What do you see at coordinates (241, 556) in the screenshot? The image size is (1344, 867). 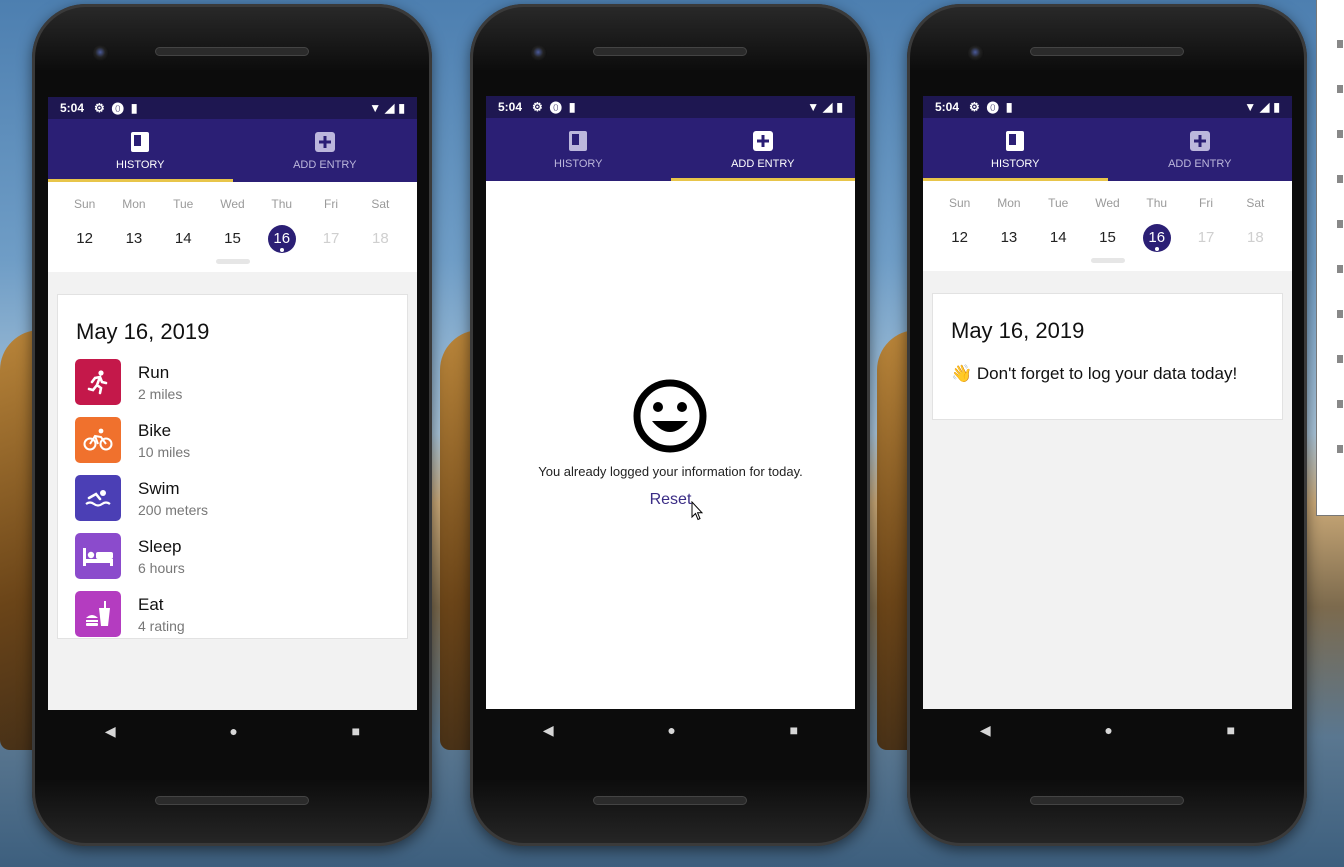 I see `list-item: Sleep 6 hours` at bounding box center [241, 556].